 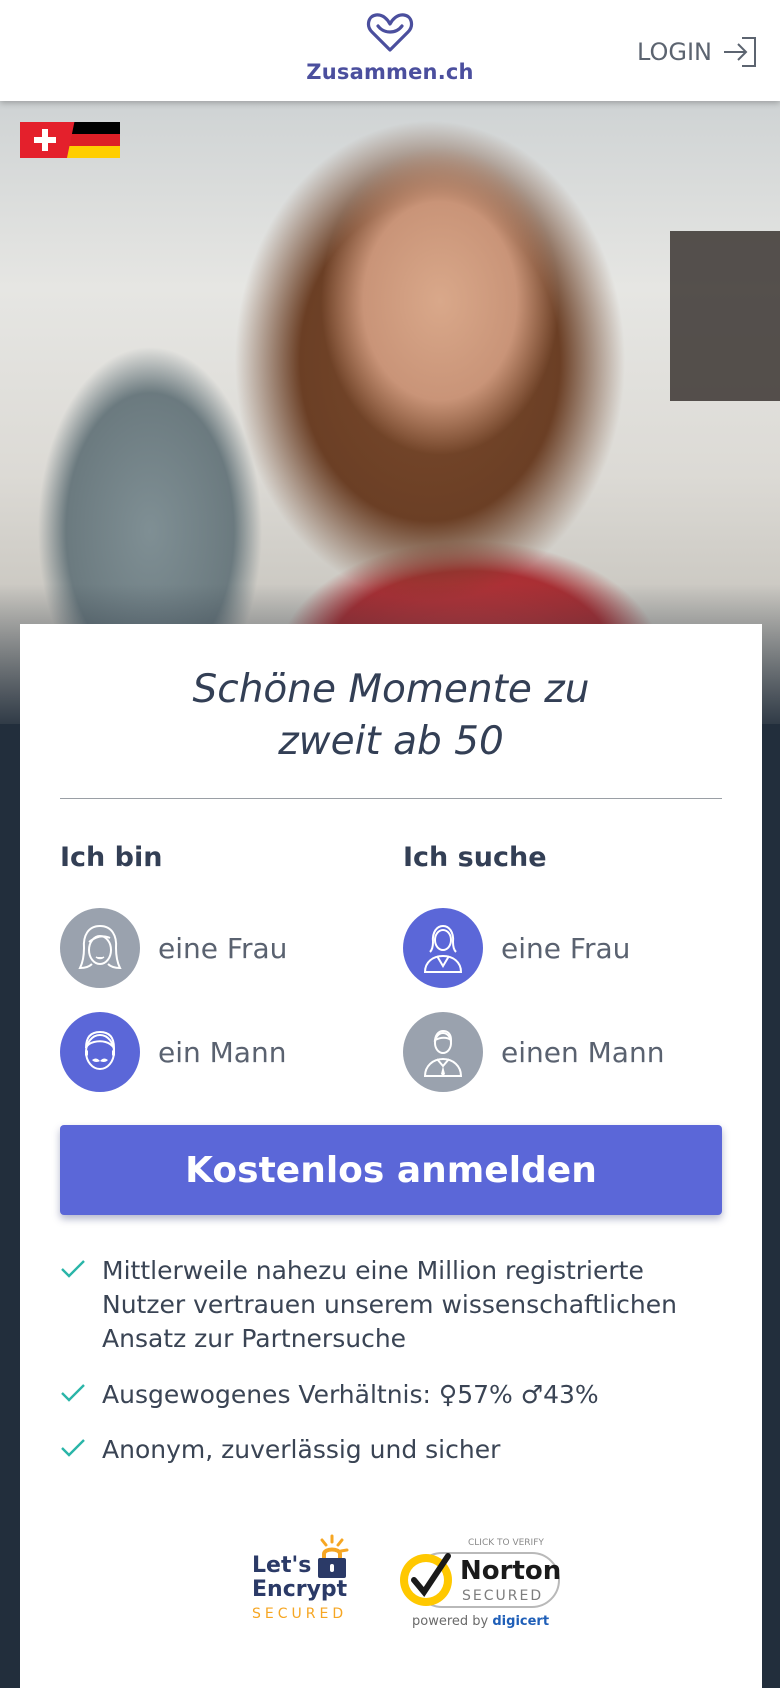 I want to click on i-am-woman-option: eine Frau, so click(x=173, y=948).